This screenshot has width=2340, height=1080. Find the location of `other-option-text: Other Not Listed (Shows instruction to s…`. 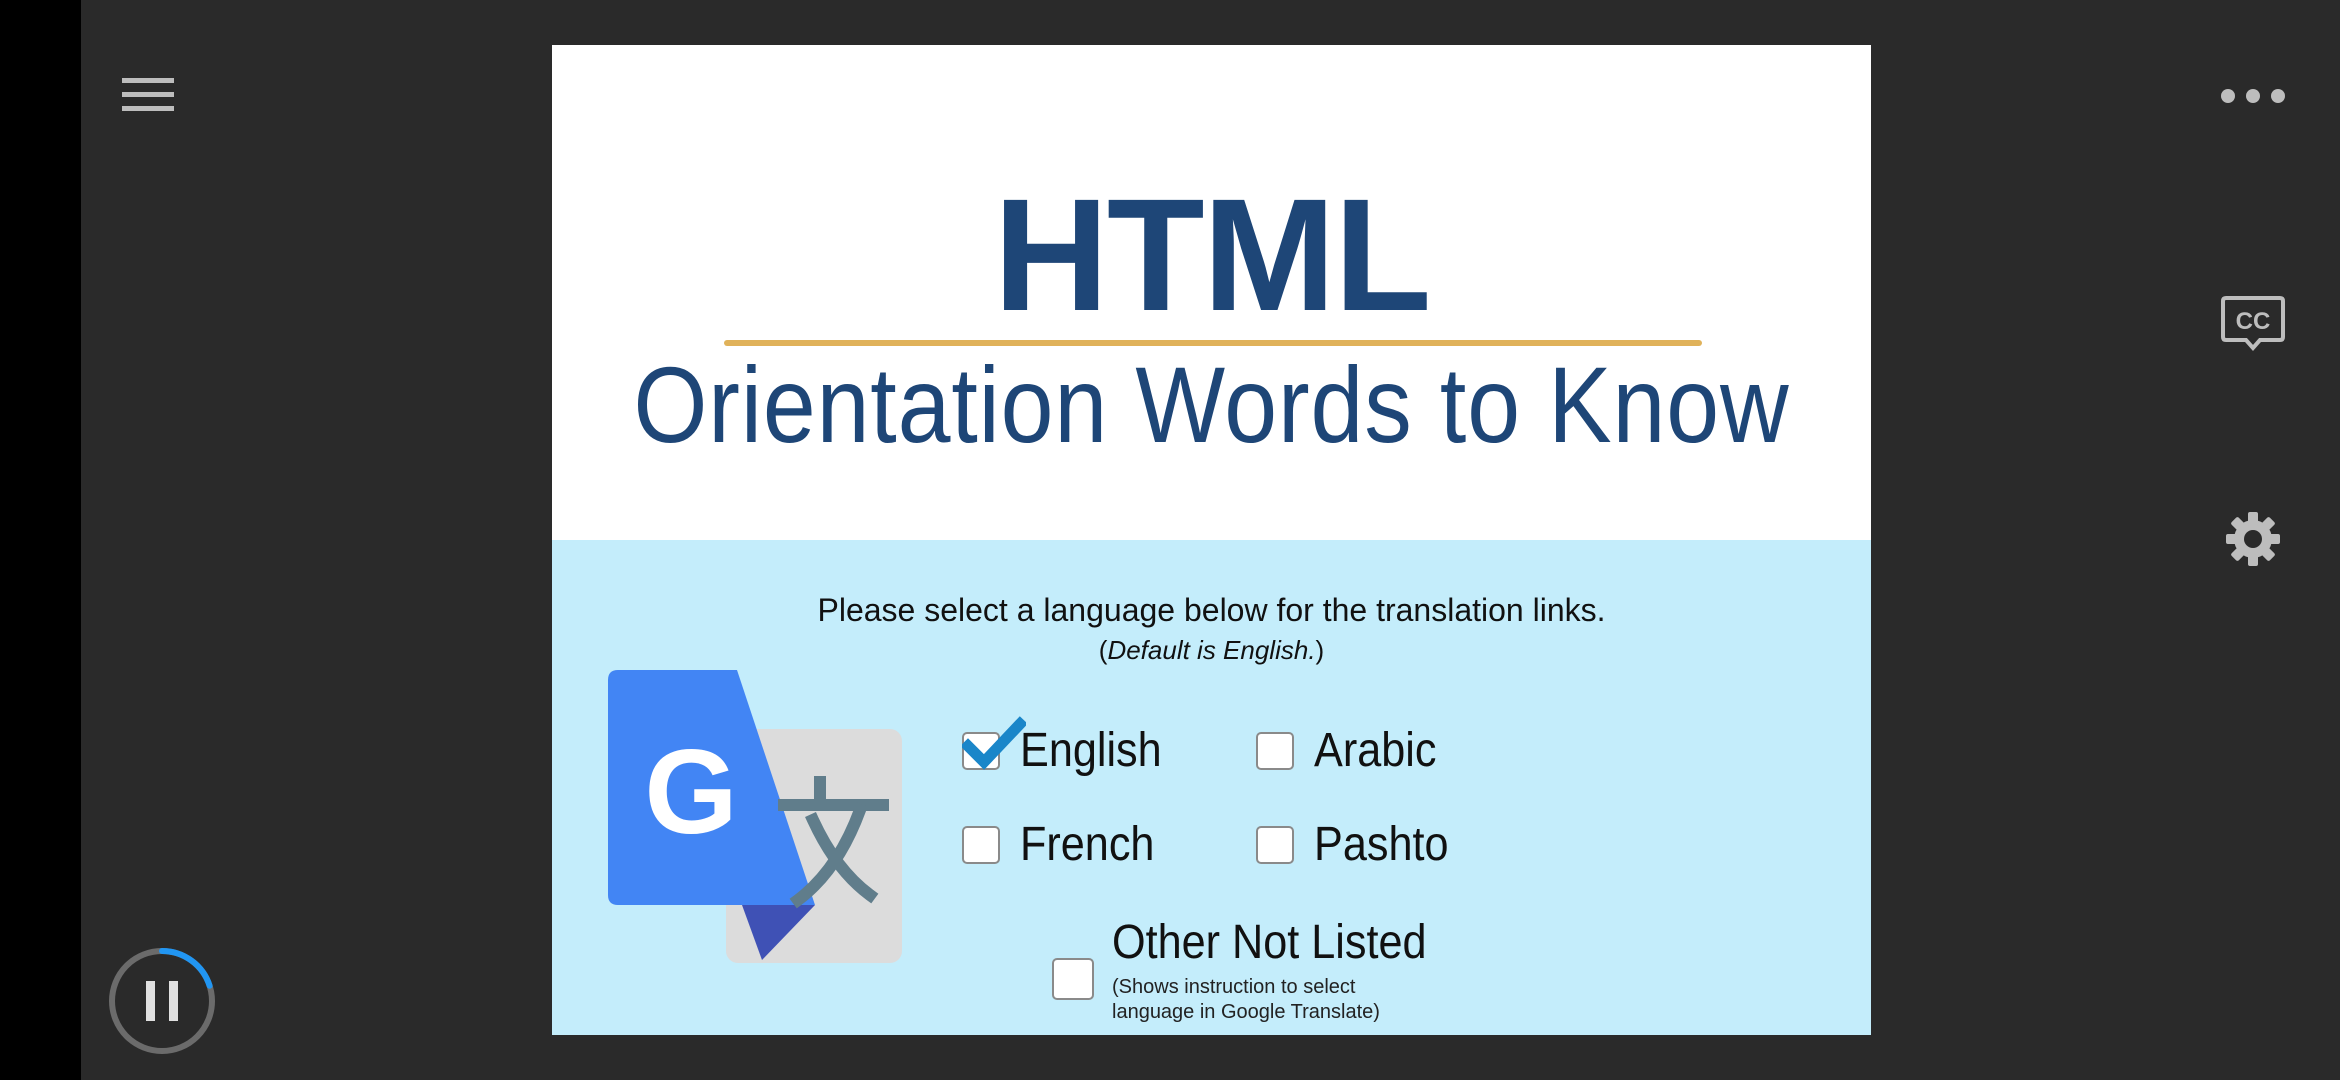

other-option-text: Other Not Listed (Shows instruction to s… is located at coordinates (1287, 970).